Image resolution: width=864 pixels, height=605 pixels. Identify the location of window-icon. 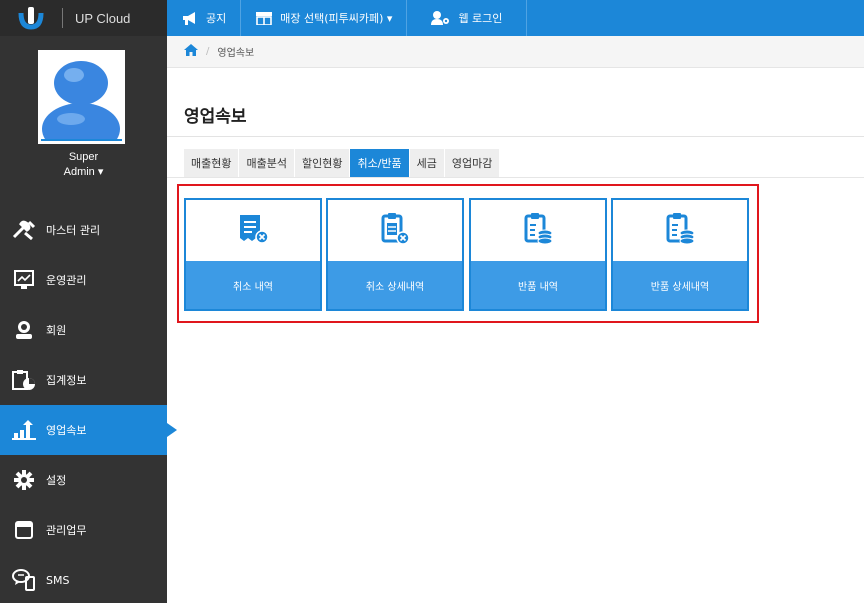
(24, 530).